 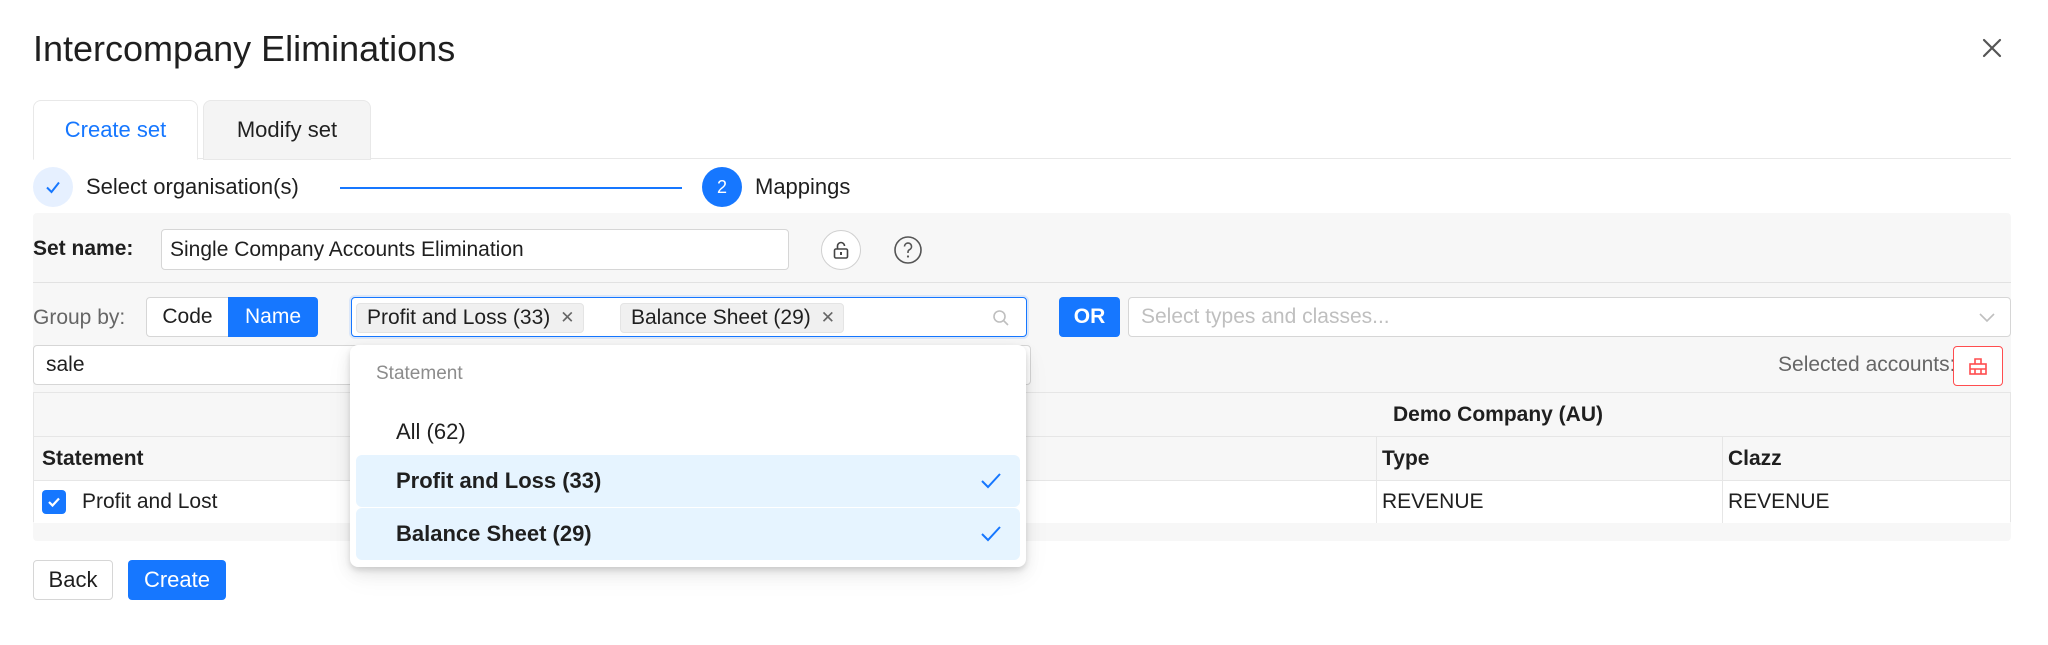 I want to click on tab-create-set: Create set, so click(x=115, y=130).